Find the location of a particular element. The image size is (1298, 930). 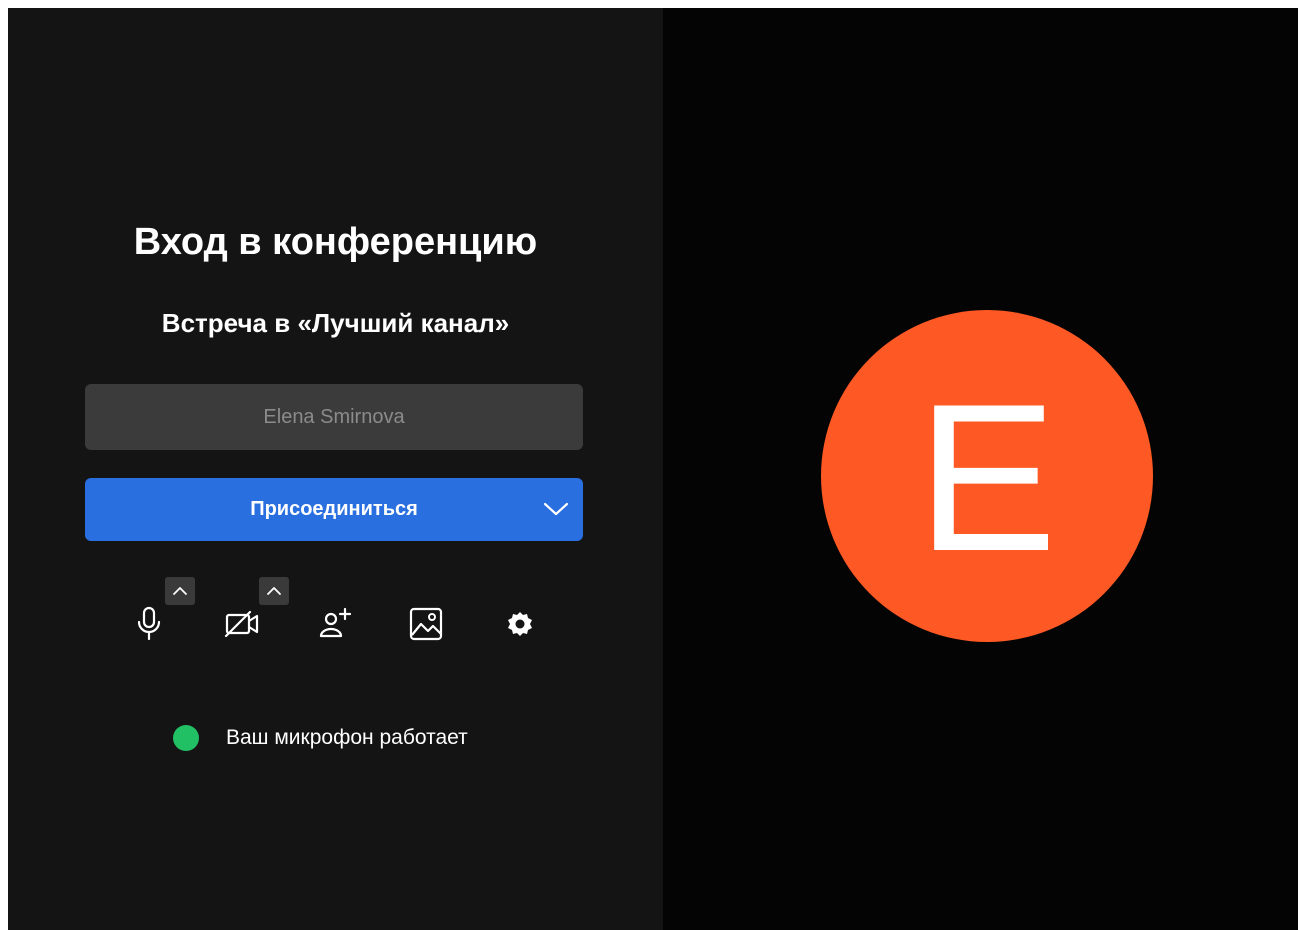

image-icon is located at coordinates (426, 624).